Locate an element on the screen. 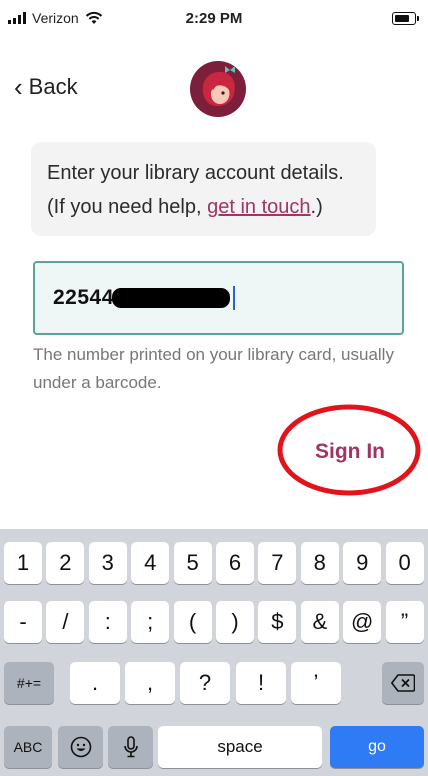 The width and height of the screenshot is (428, 776). keyboard-key-row2-3: ; is located at coordinates (150, 622).